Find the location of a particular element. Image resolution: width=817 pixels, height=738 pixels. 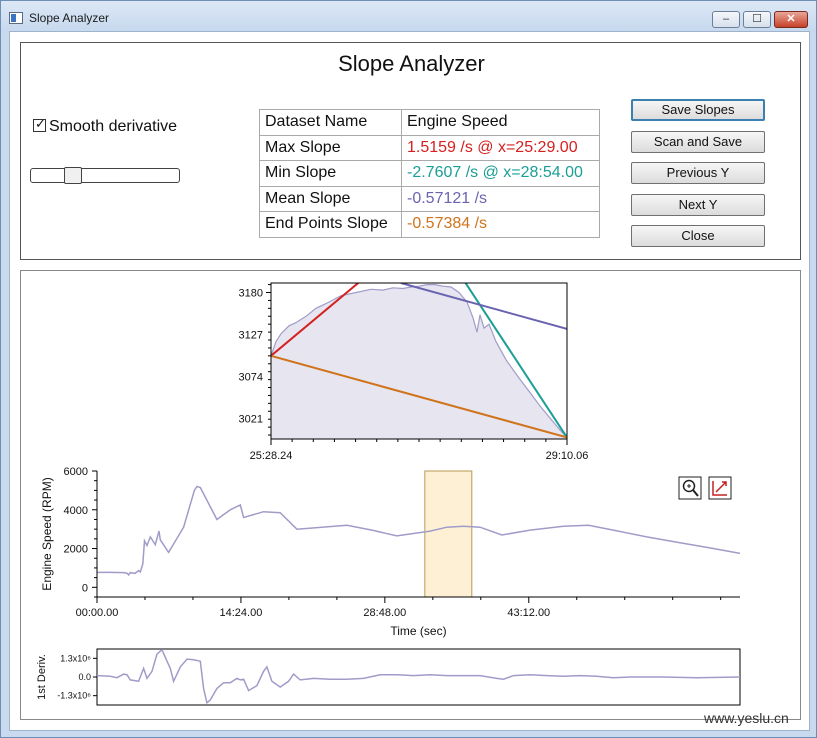

smooth-derivative-label: Smooth derivative is located at coordinates (113, 126).